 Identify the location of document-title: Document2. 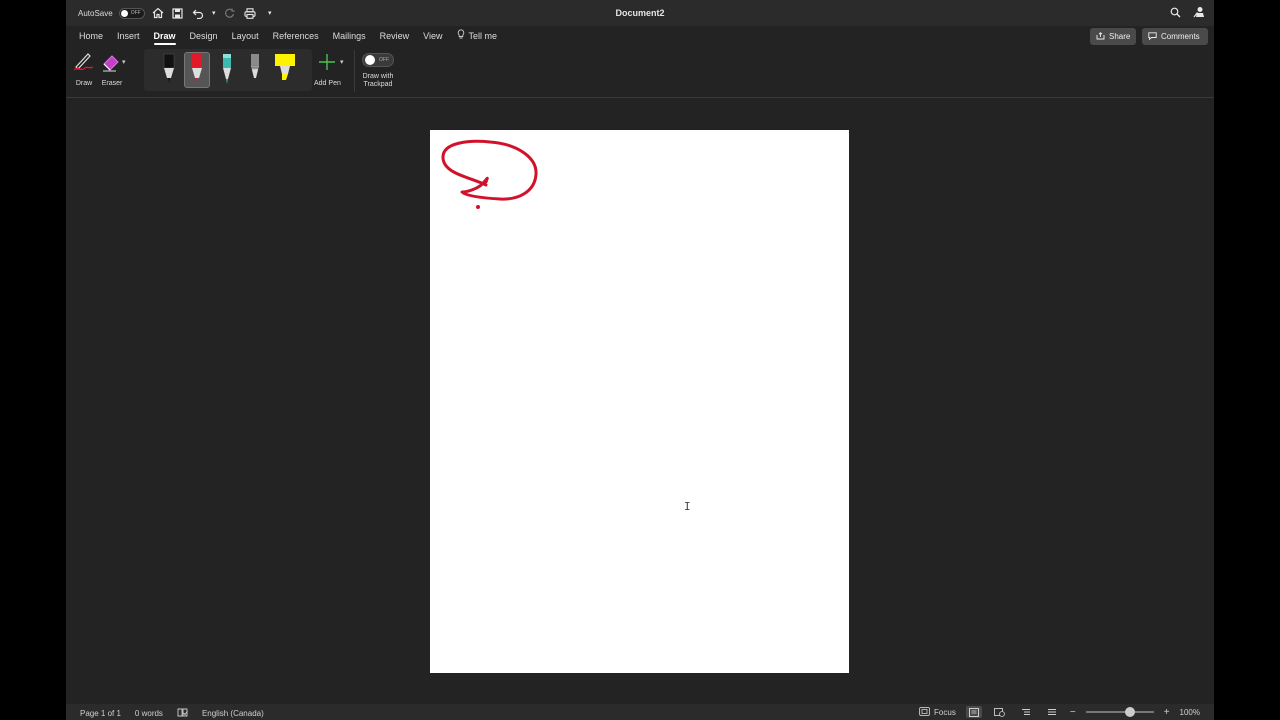
(640, 13).